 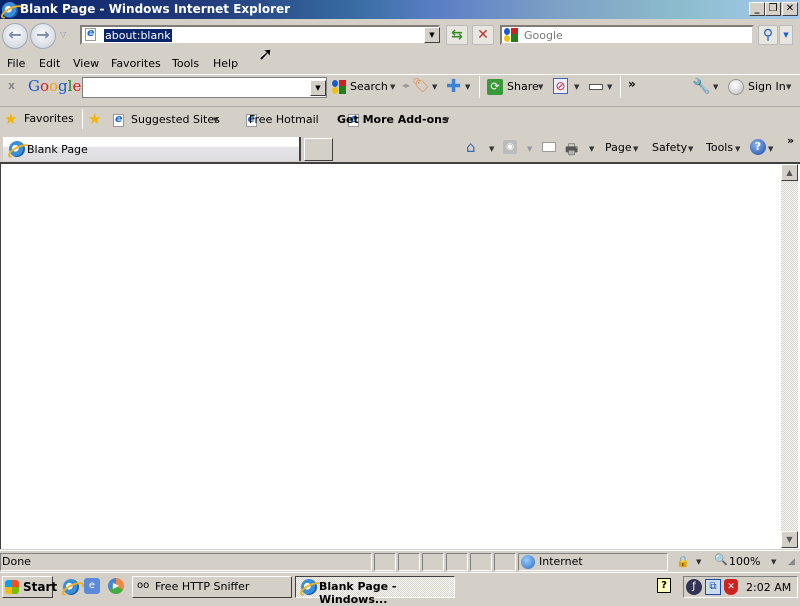 What do you see at coordinates (49, 63) in the screenshot?
I see `menu-edit: Edit` at bounding box center [49, 63].